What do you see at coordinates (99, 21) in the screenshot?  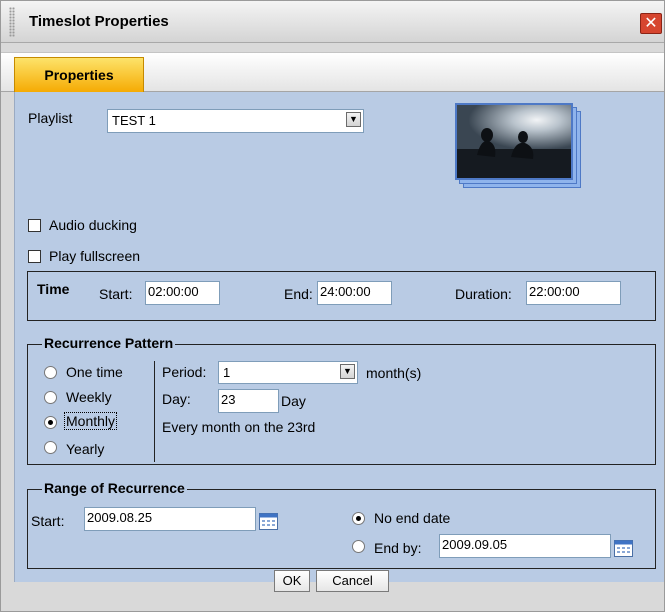 I see `dialog-title: Timeslot Properties` at bounding box center [99, 21].